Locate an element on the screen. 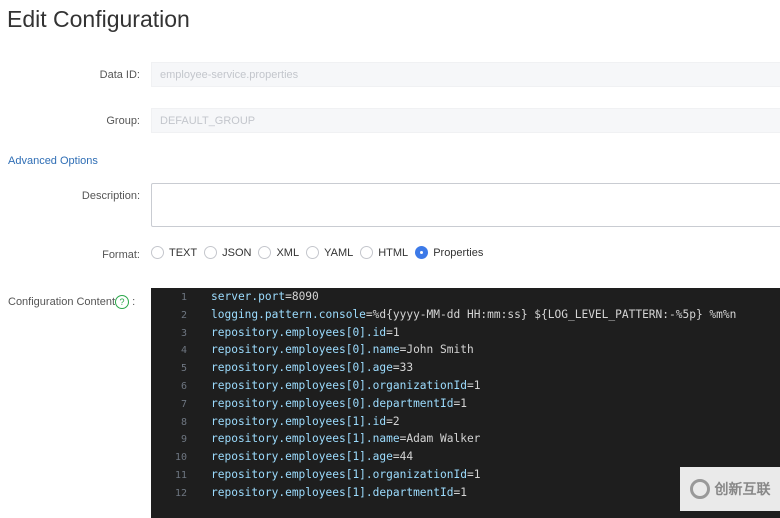 This screenshot has width=780, height=518. format-option-properties: Properties is located at coordinates (449, 252).